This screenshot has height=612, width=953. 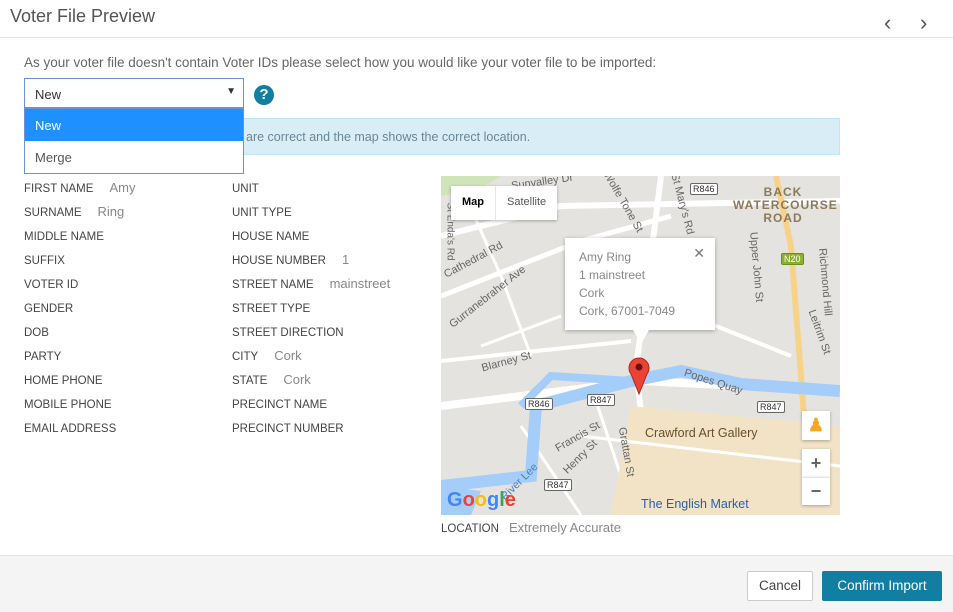 What do you see at coordinates (564, 527) in the screenshot?
I see `location-value: Extremely Accurate` at bounding box center [564, 527].